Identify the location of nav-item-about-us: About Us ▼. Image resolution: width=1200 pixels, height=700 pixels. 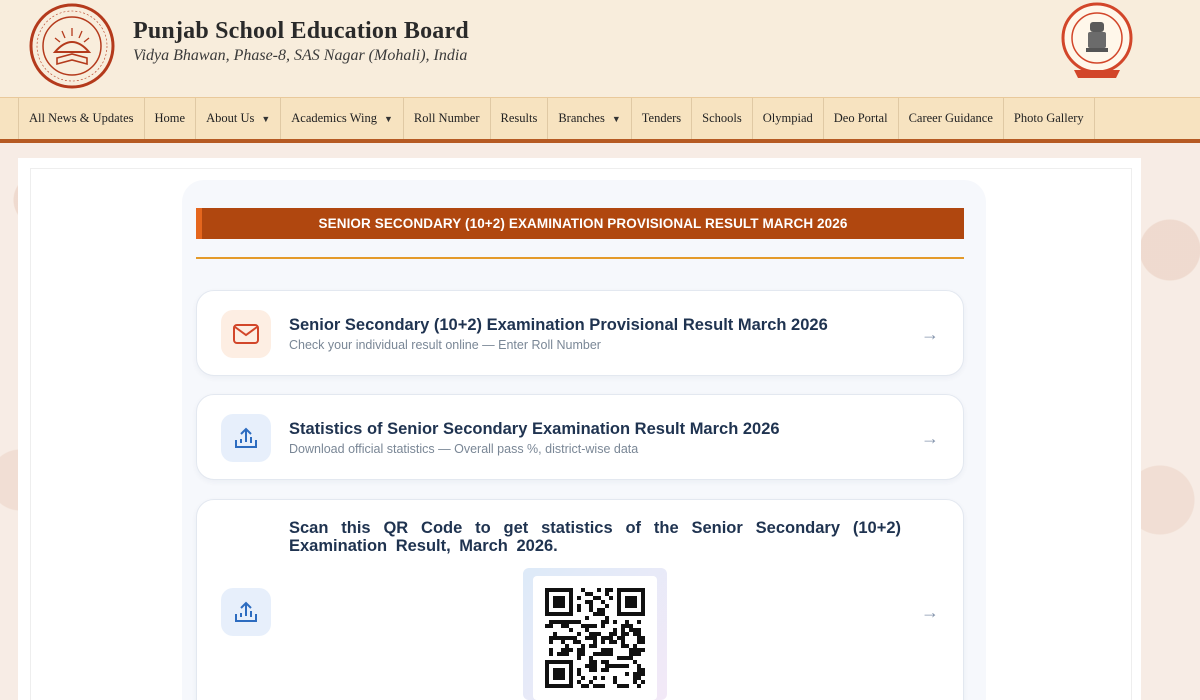
(239, 118).